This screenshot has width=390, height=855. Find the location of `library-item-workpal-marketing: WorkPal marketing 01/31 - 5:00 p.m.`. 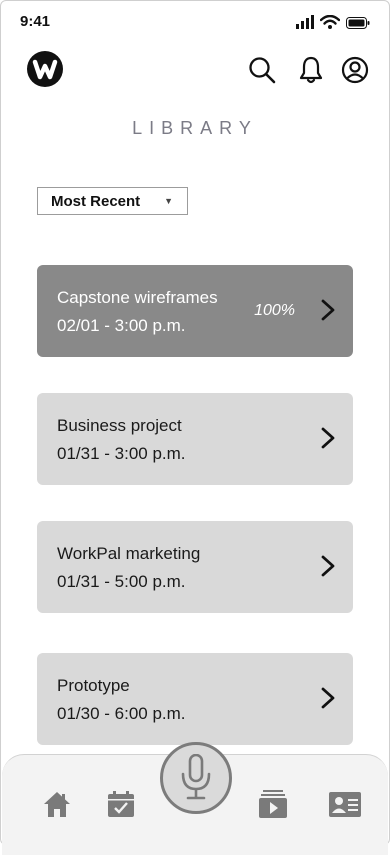

library-item-workpal-marketing: WorkPal marketing 01/31 - 5:00 p.m. is located at coordinates (195, 567).